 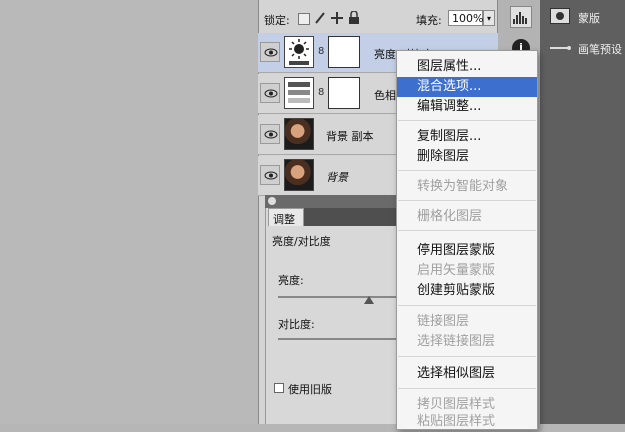 What do you see at coordinates (467, 374) in the screenshot?
I see `menu-item-select-similar-layers: 选择相似图层` at bounding box center [467, 374].